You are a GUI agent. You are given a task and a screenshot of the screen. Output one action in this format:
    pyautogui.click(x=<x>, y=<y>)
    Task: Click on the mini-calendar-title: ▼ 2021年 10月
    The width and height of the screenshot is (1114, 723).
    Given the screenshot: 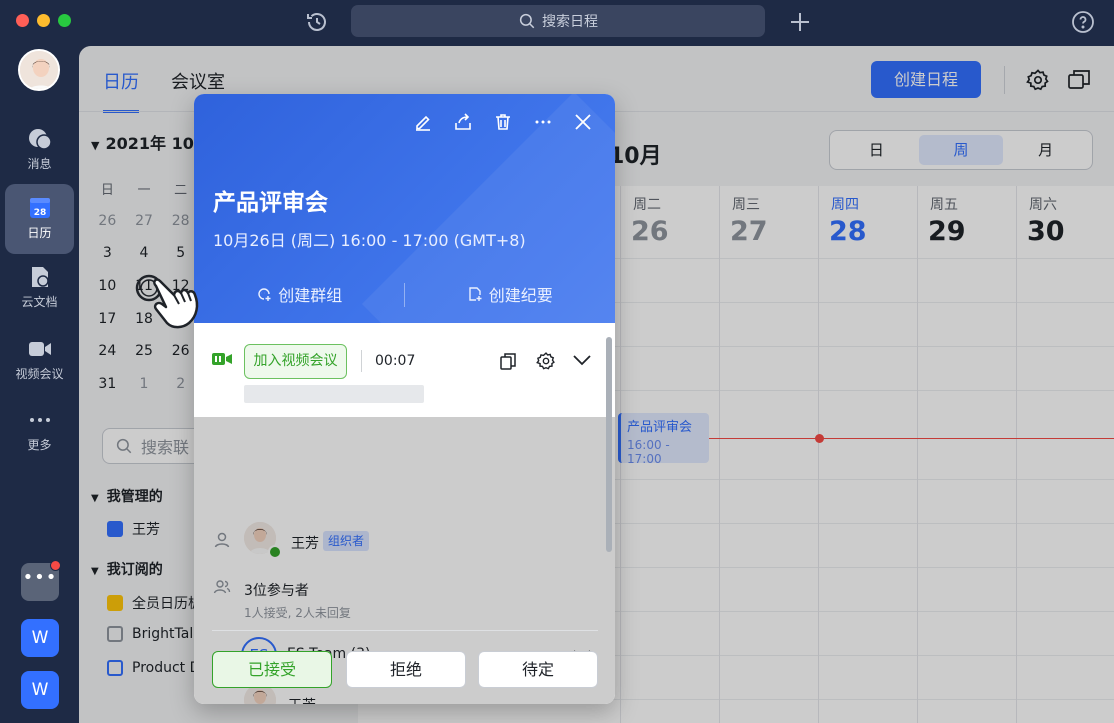 What is the action you would take?
    pyautogui.click(x=150, y=142)
    